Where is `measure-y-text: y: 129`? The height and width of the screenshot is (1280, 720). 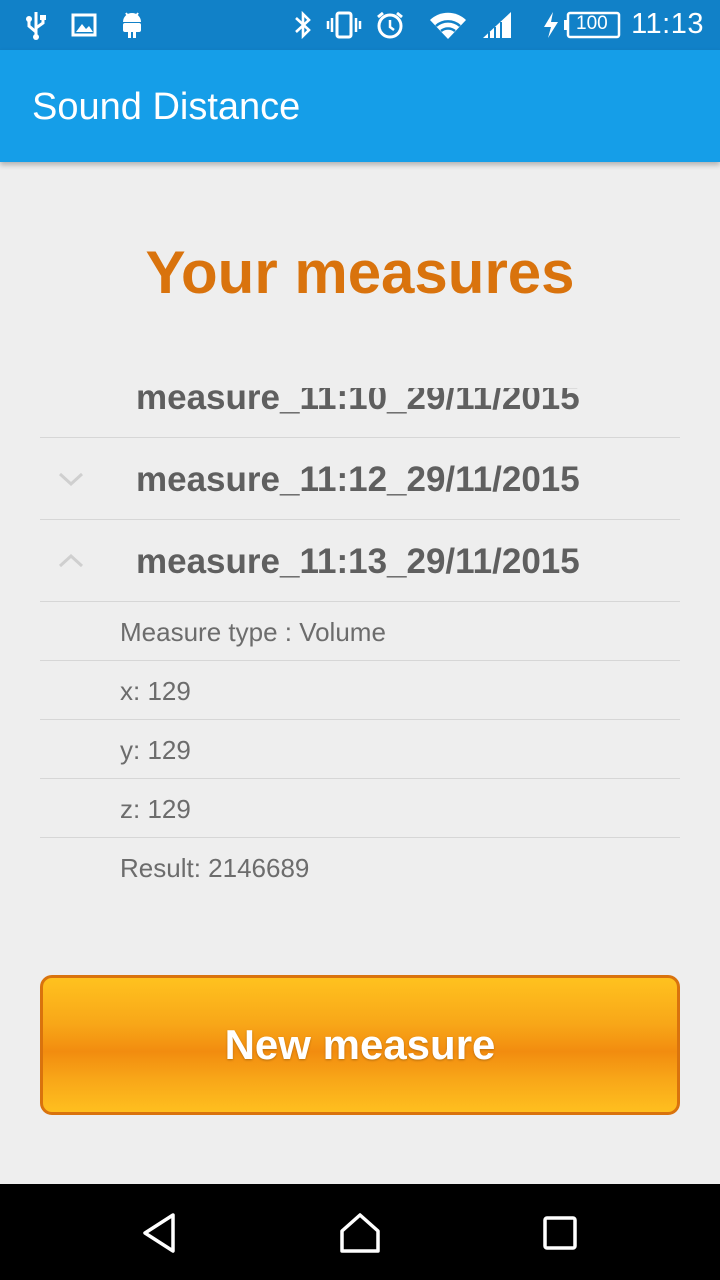
measure-y-text: y: 129 is located at coordinates (155, 750).